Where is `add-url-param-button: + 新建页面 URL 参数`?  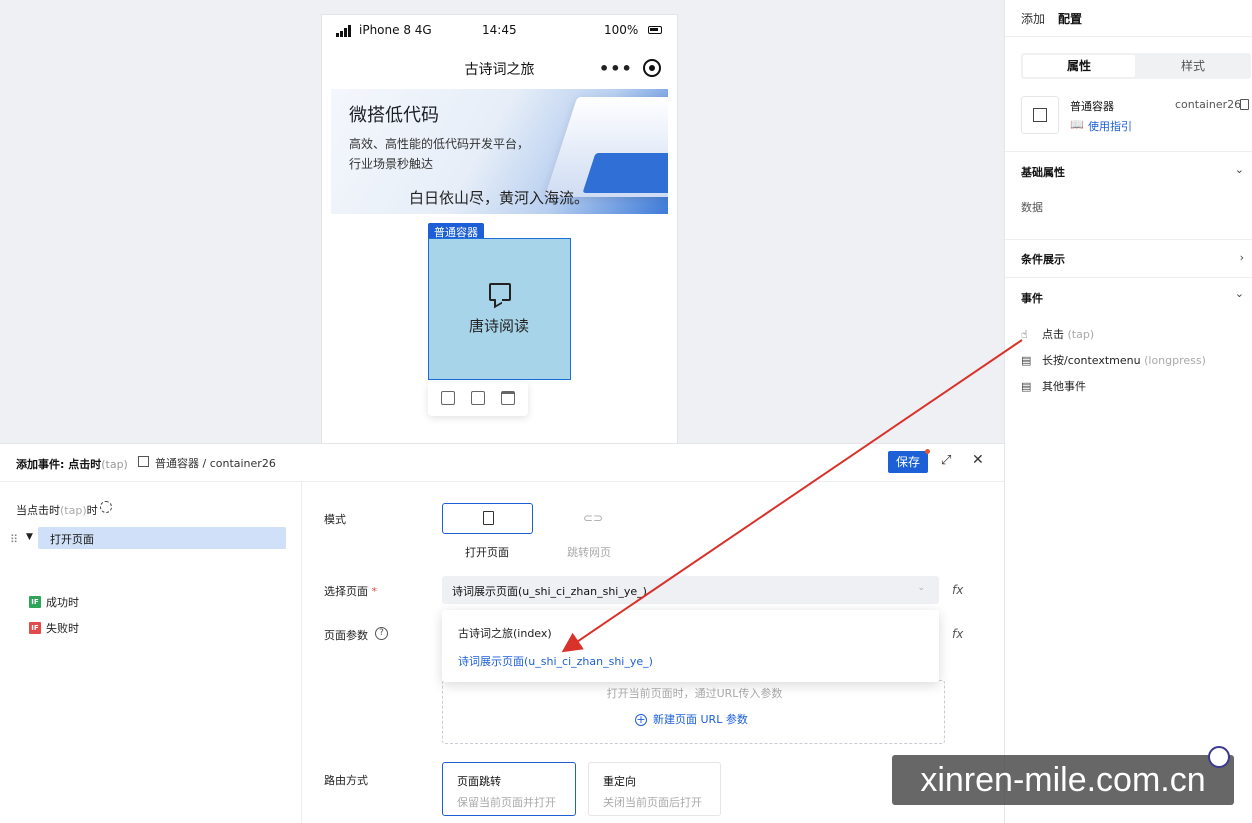
add-url-param-button: + 新建页面 URL 参数 is located at coordinates (691, 719).